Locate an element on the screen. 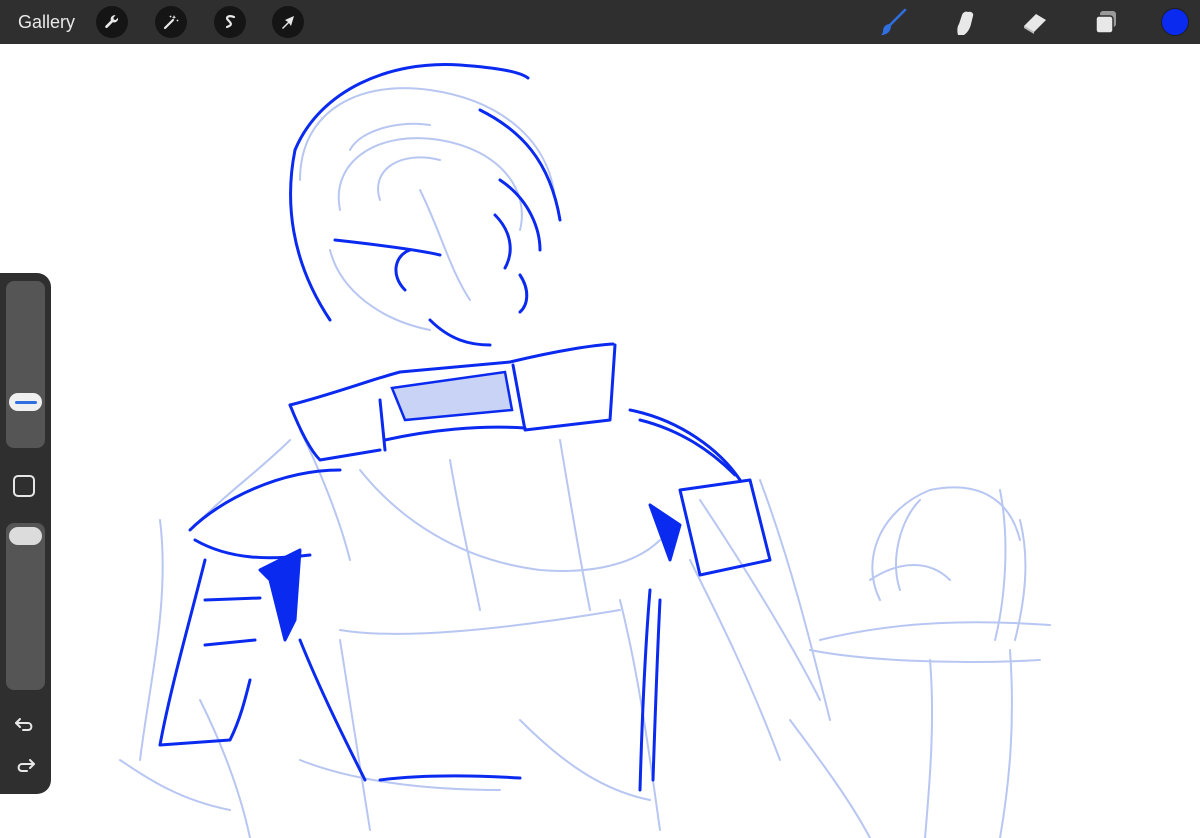  smudge-icon is located at coordinates (965, 23).